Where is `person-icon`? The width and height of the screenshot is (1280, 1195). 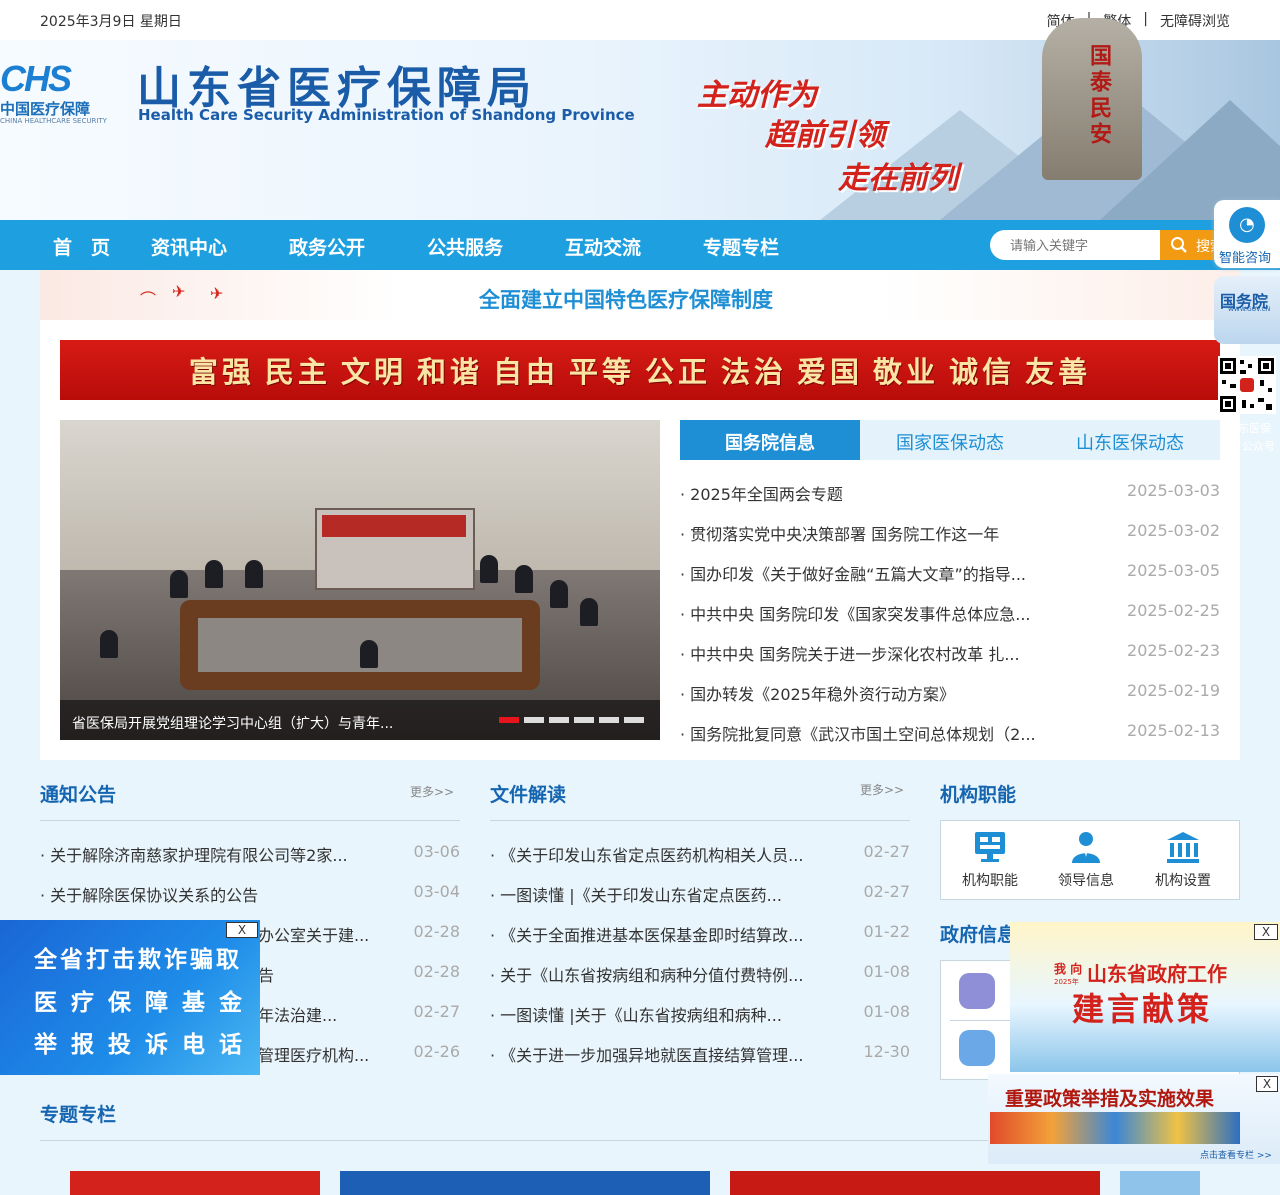 person-icon is located at coordinates (1086, 847).